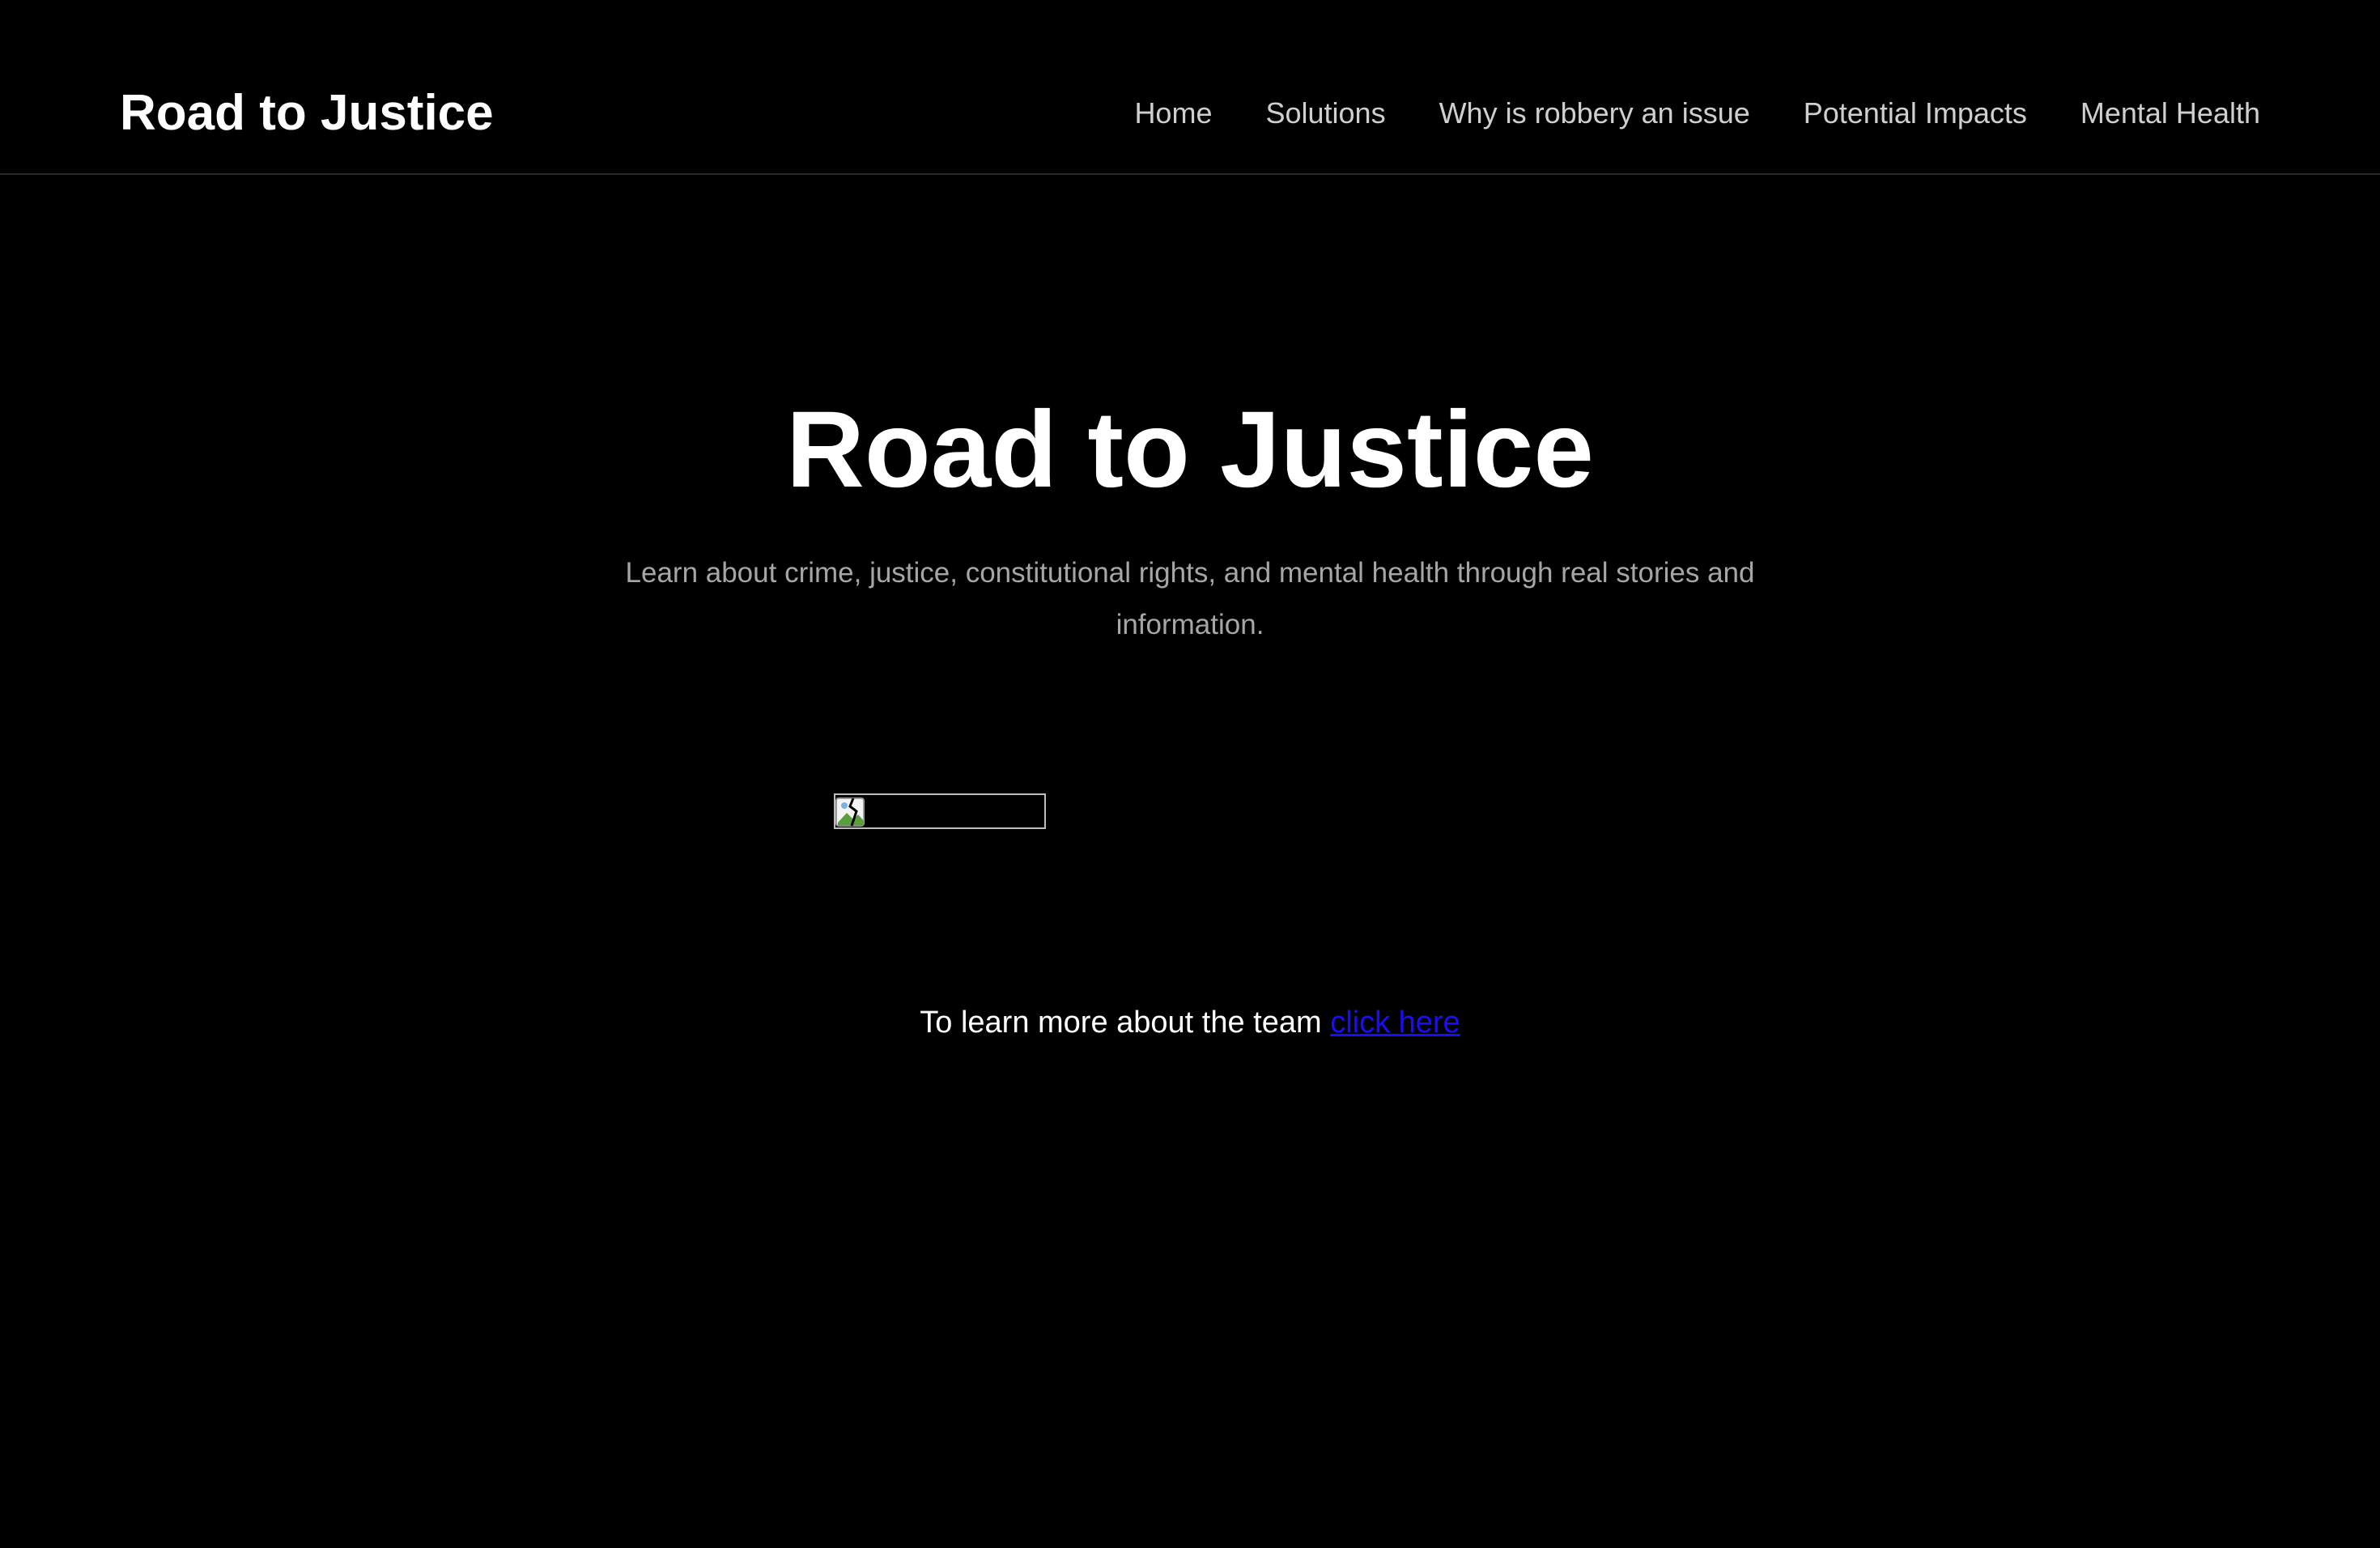  Describe the element at coordinates (2170, 113) in the screenshot. I see `nav-link-mental-health: Mental Health` at that location.